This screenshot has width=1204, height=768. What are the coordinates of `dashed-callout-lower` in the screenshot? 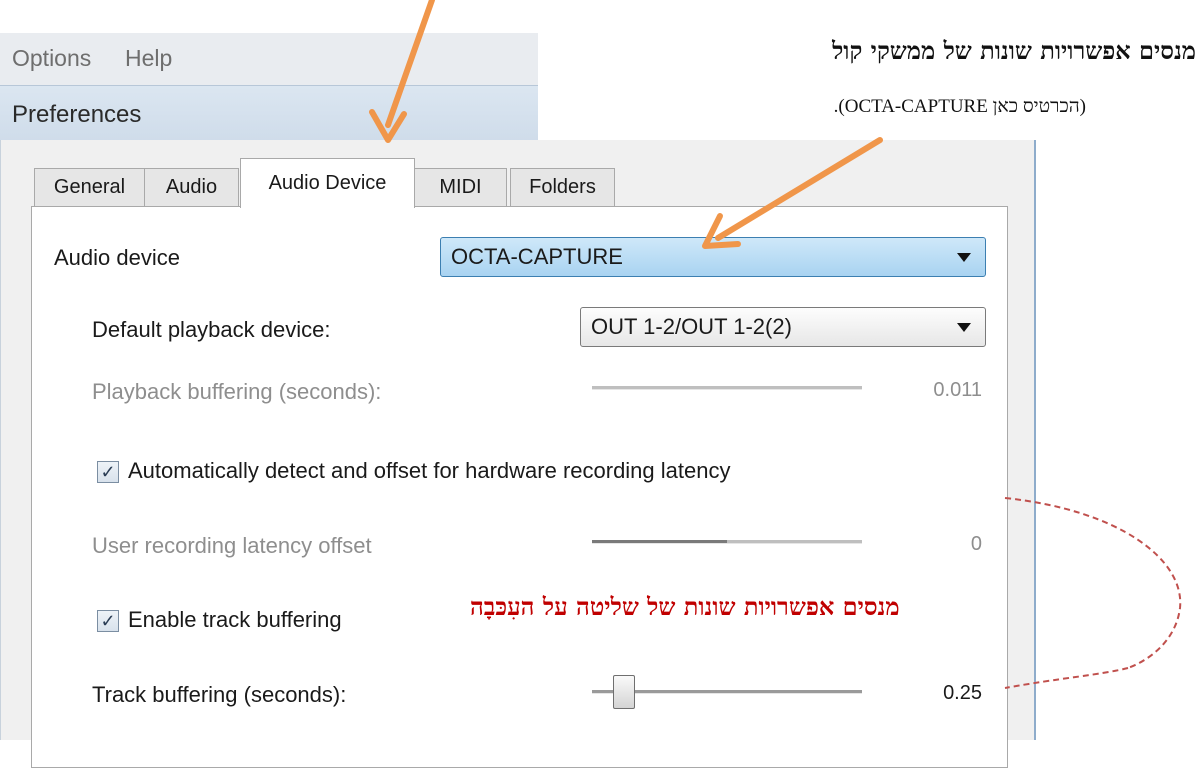 It's located at (1066, 678).